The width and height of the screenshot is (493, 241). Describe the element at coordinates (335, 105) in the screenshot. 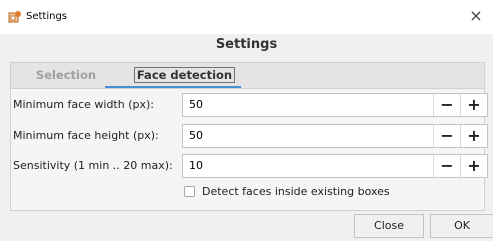

I see `min-face-width-spinbox: 50 − +` at that location.